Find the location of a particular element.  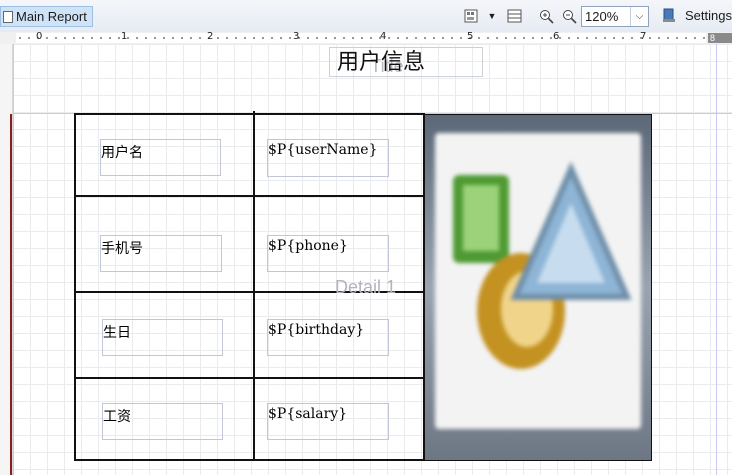

zoom-out-button is located at coordinates (569, 16).